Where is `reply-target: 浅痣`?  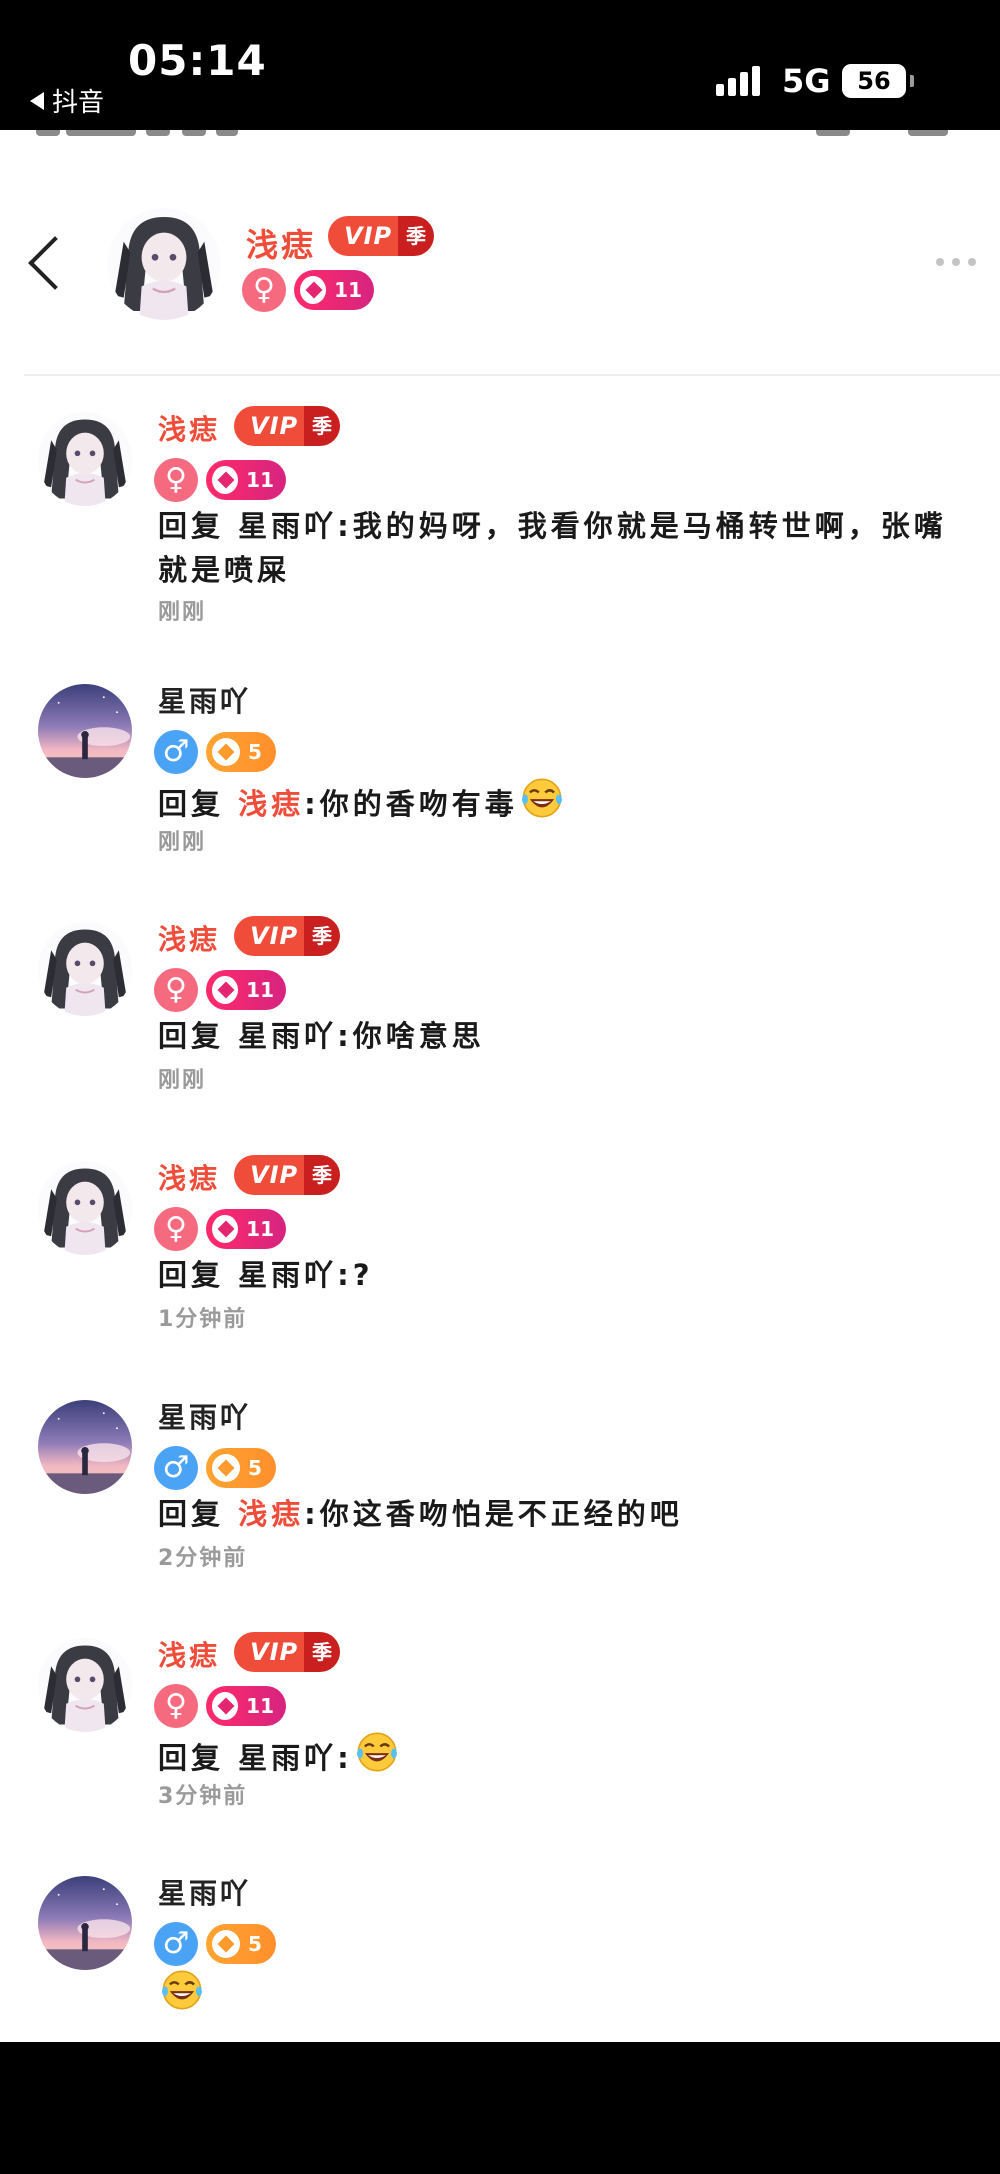
reply-target: 浅痣 is located at coordinates (271, 1514).